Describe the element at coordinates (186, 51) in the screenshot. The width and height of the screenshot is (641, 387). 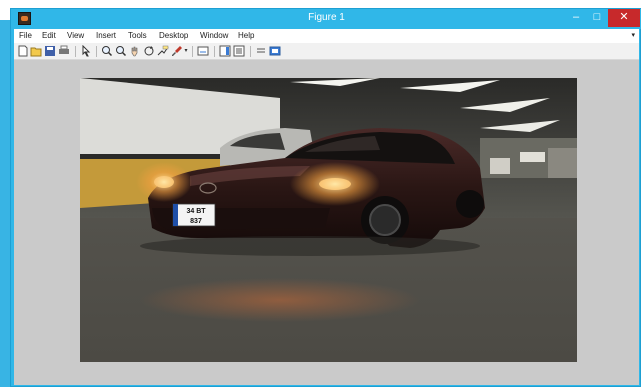
I see `brush-dropdown-icon: ▾` at that location.